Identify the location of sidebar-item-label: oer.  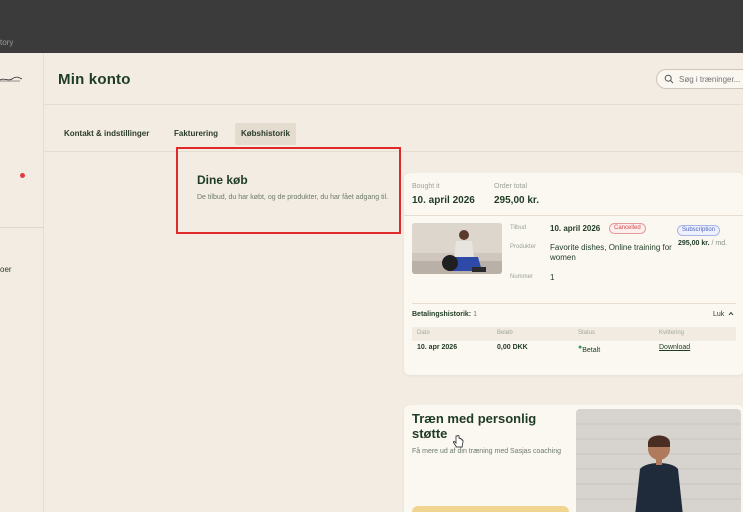
(6, 269).